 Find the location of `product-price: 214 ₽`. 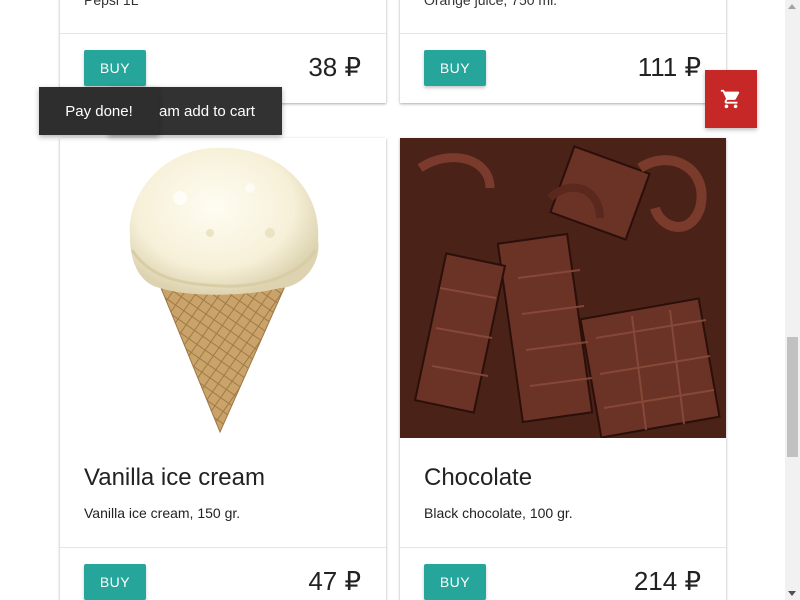

product-price: 214 ₽ is located at coordinates (667, 581).